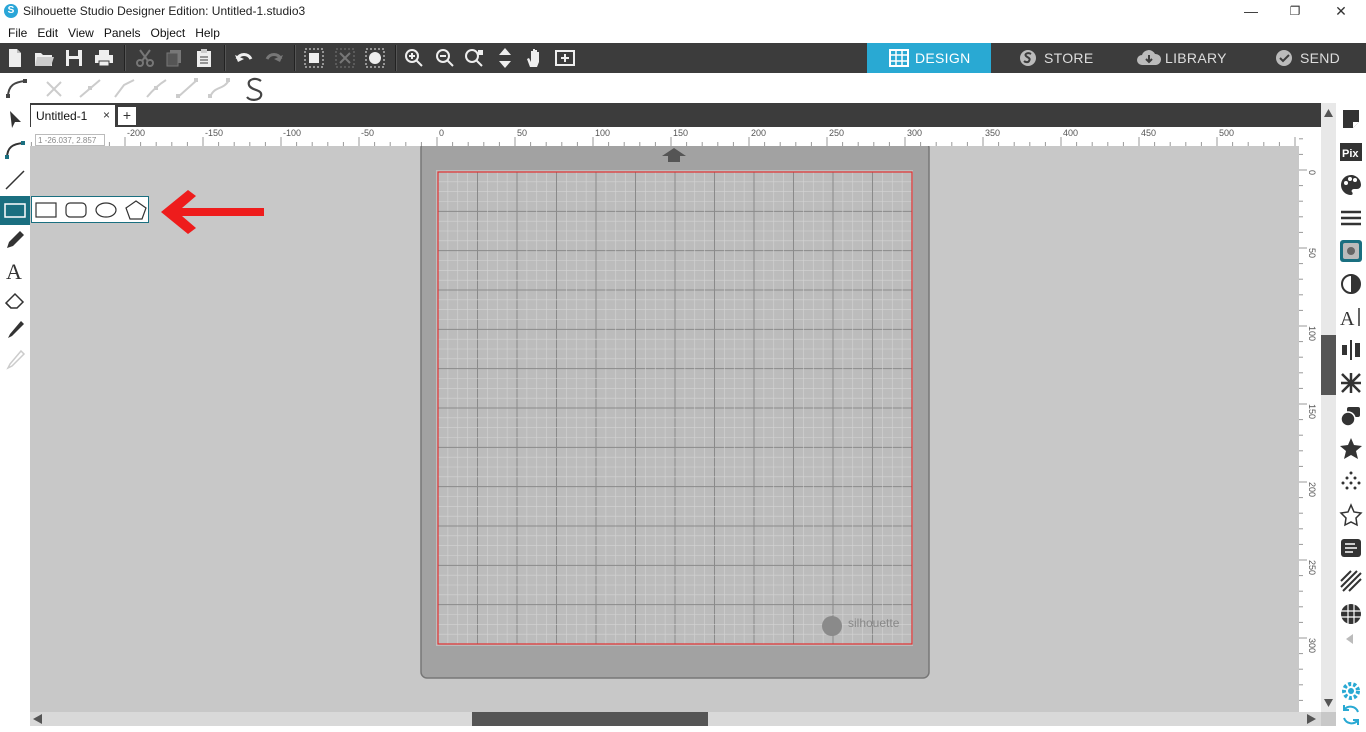  What do you see at coordinates (1351, 251) in the screenshot?
I see `fill-pattern-icon` at bounding box center [1351, 251].